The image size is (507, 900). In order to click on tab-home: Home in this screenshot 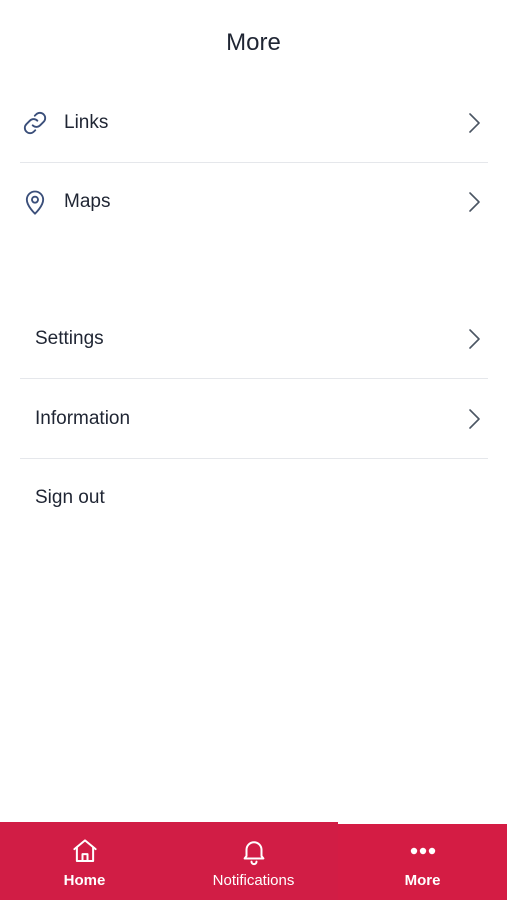, I will do `click(84, 861)`.